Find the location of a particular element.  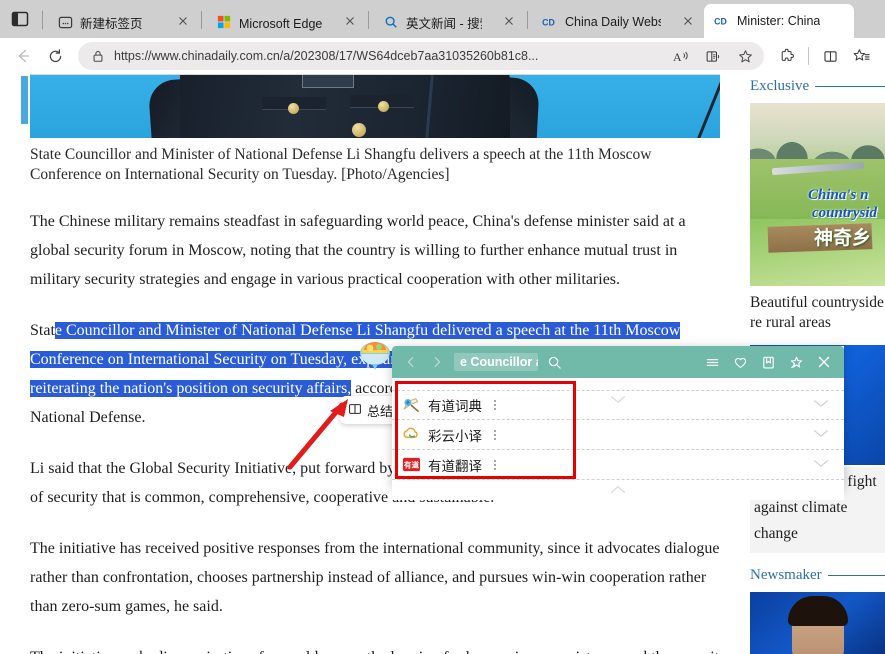

sidebar-image-title-cn: 神奇乡 is located at coordinates (843, 238).